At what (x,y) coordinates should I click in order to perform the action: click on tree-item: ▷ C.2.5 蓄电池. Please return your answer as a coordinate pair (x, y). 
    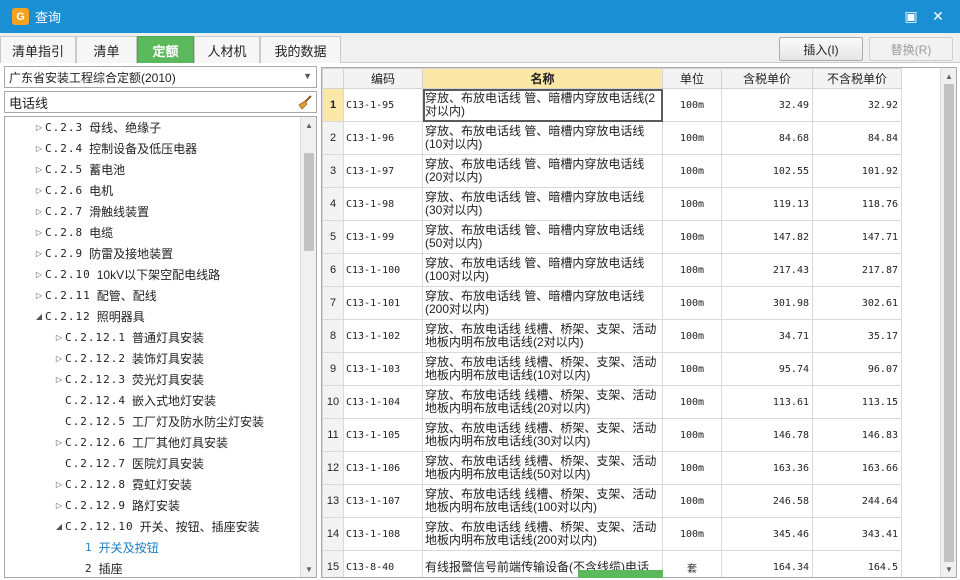
    Looking at the image, I should click on (153, 169).